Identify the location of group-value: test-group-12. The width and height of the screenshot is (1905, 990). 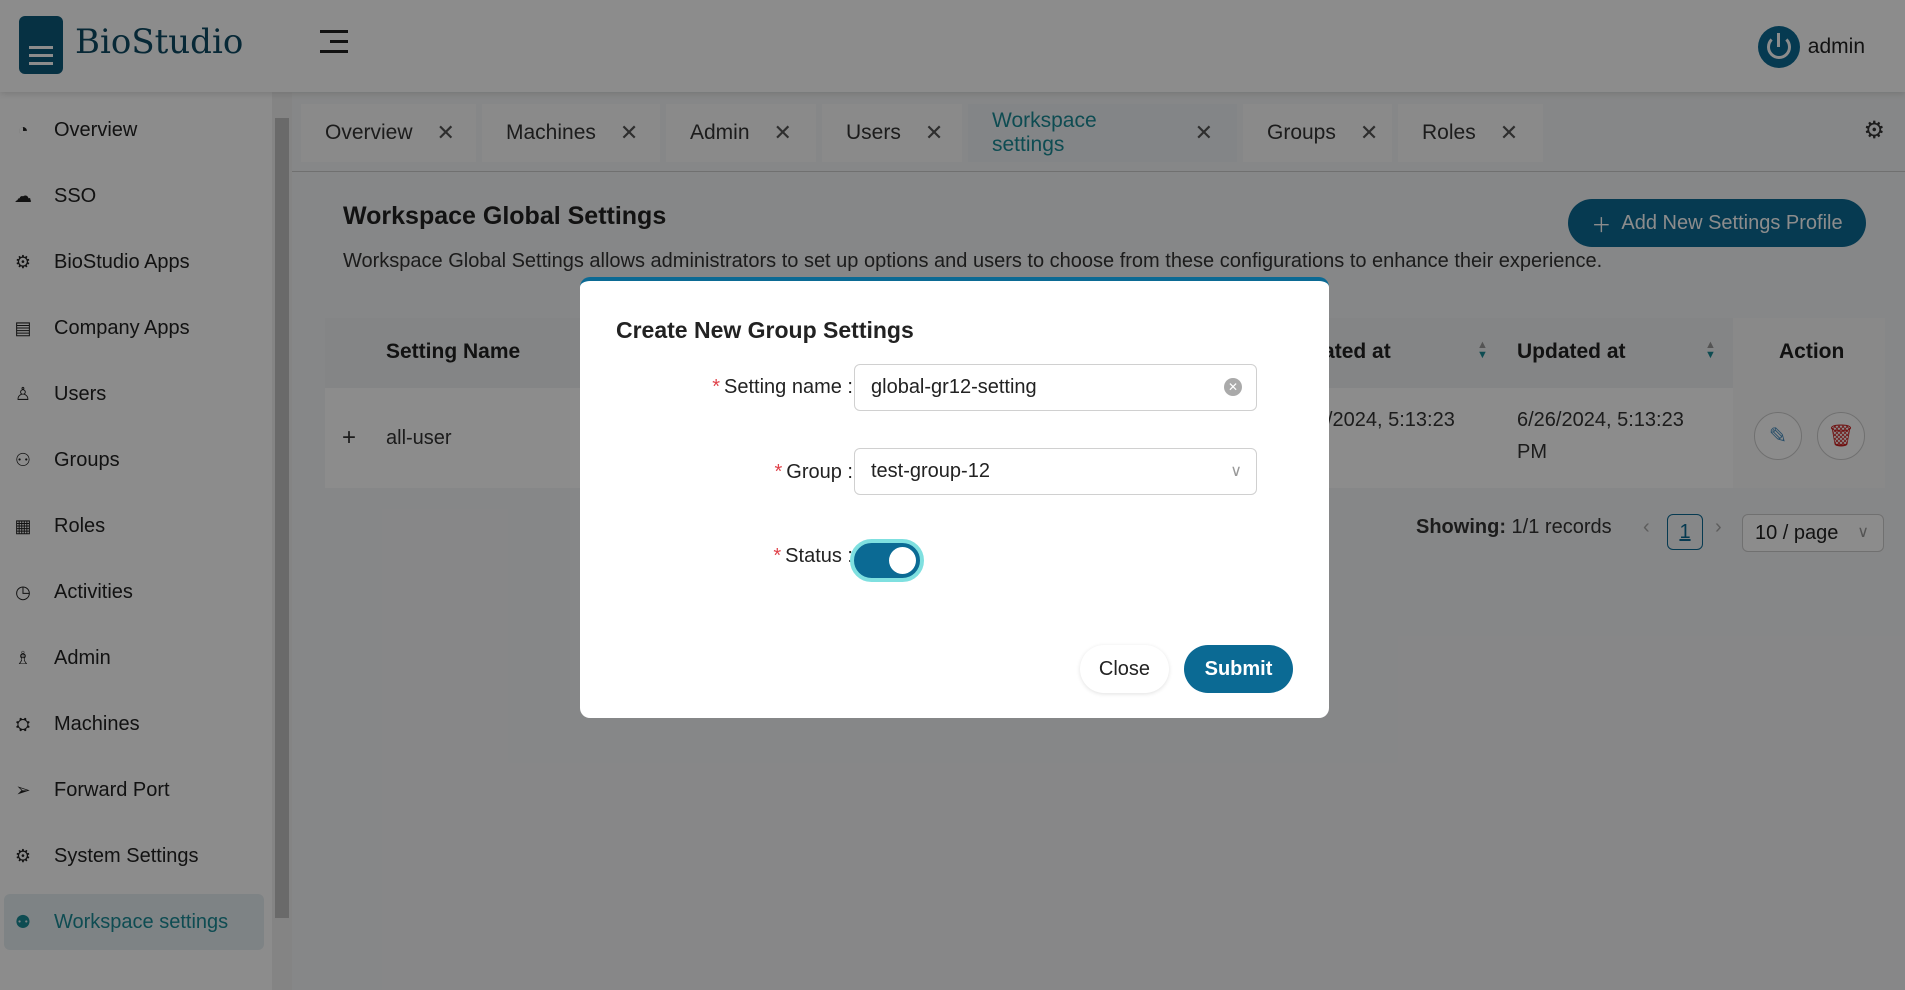
(930, 471).